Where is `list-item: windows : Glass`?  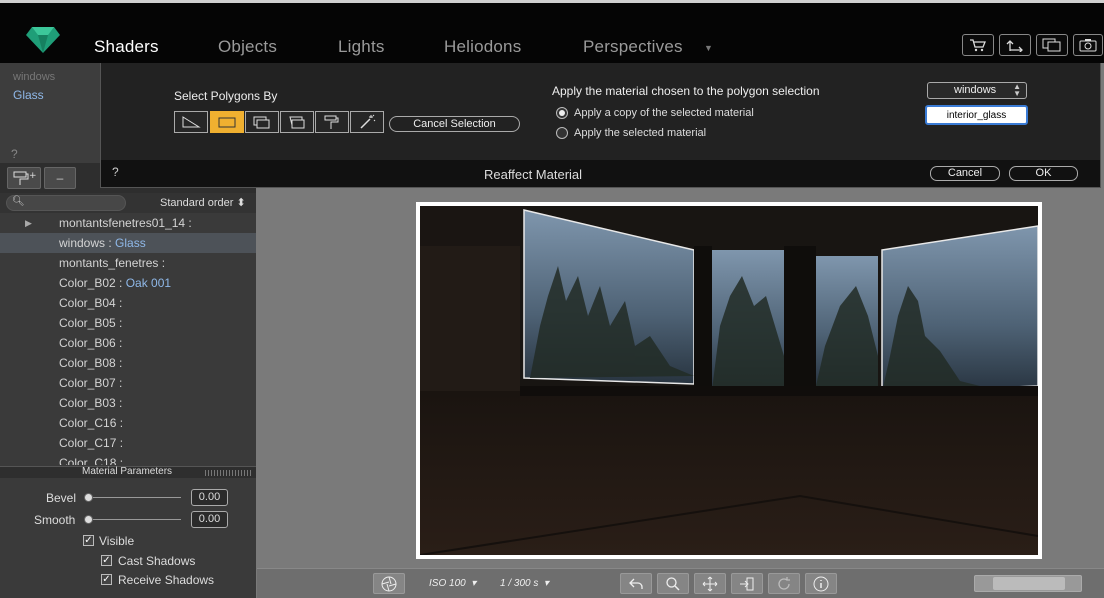 list-item: windows : Glass is located at coordinates (128, 243).